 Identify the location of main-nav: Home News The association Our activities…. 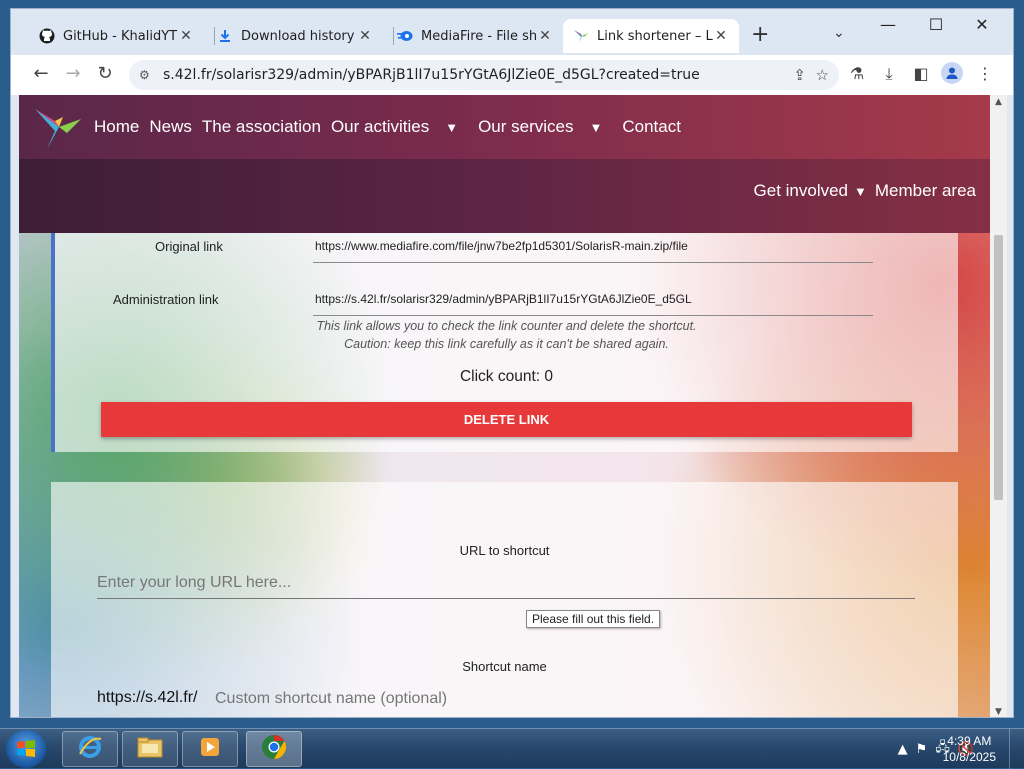
(392, 127).